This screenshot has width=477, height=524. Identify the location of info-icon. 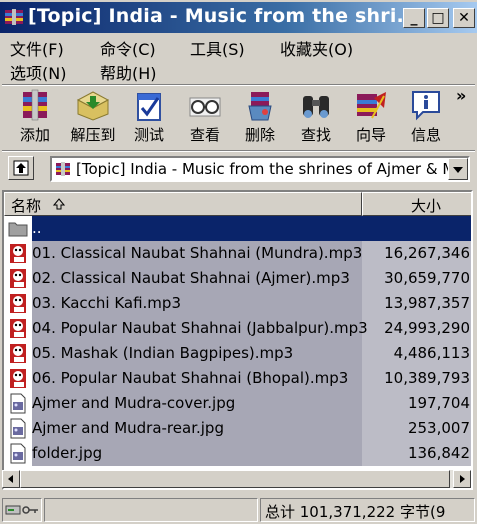
(426, 106).